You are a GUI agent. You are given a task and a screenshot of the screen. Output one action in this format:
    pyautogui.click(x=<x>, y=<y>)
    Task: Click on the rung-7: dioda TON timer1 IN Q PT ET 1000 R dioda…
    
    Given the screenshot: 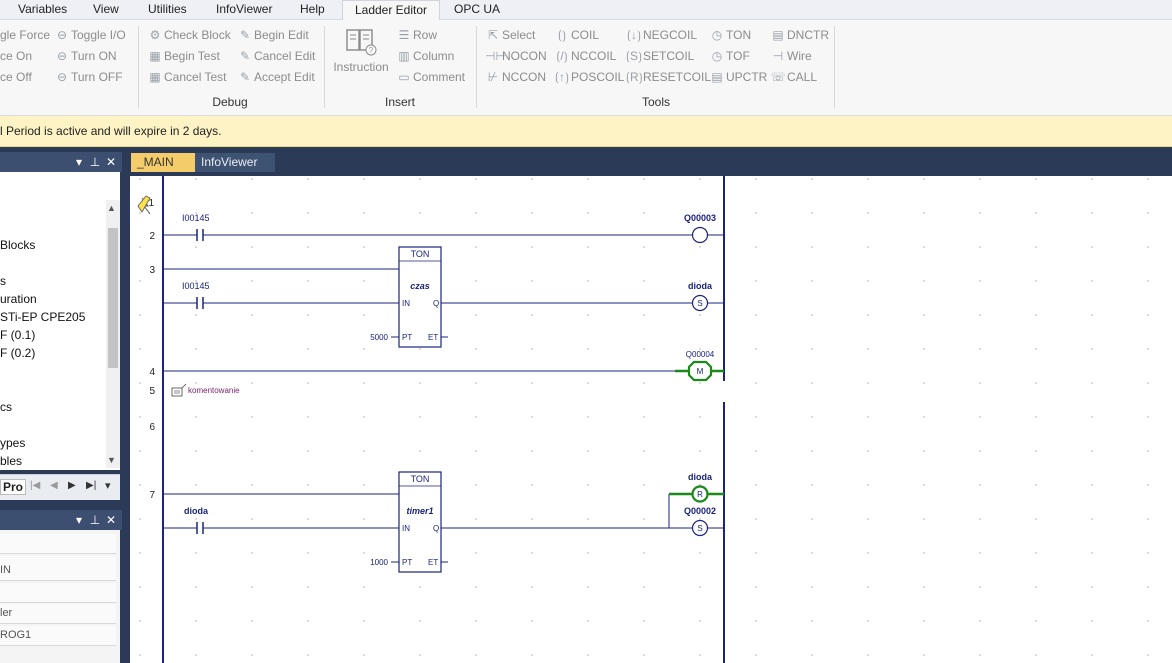 What is the action you would take?
    pyautogui.click(x=443, y=522)
    